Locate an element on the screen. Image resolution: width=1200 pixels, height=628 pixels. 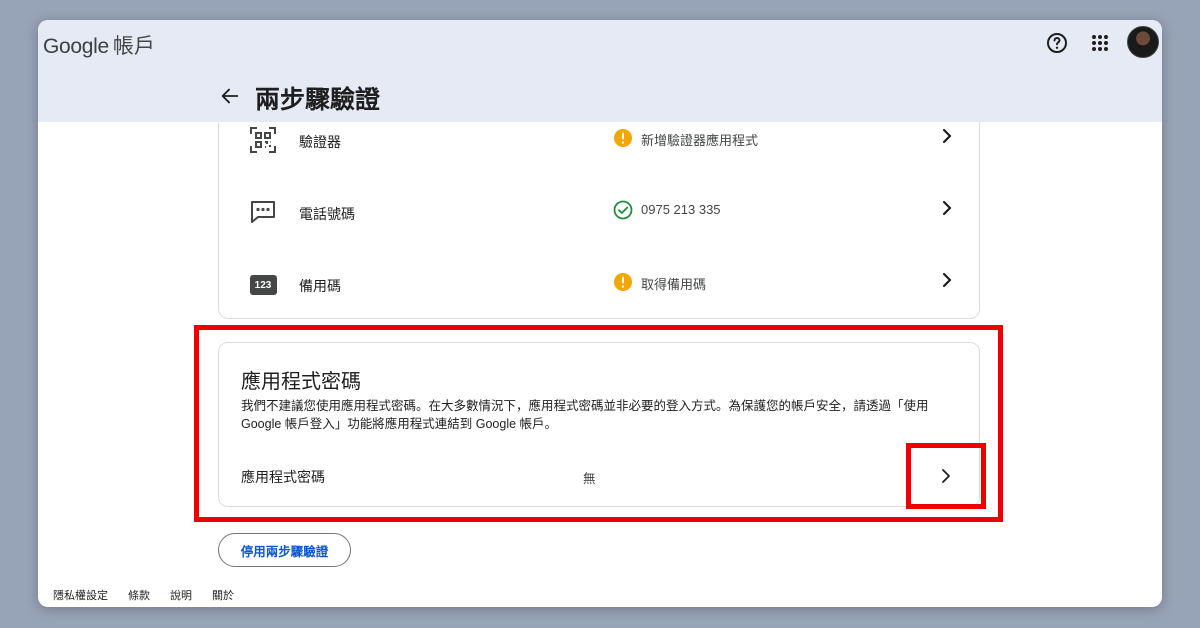
page-title: 兩步驟驗證 is located at coordinates (318, 100).